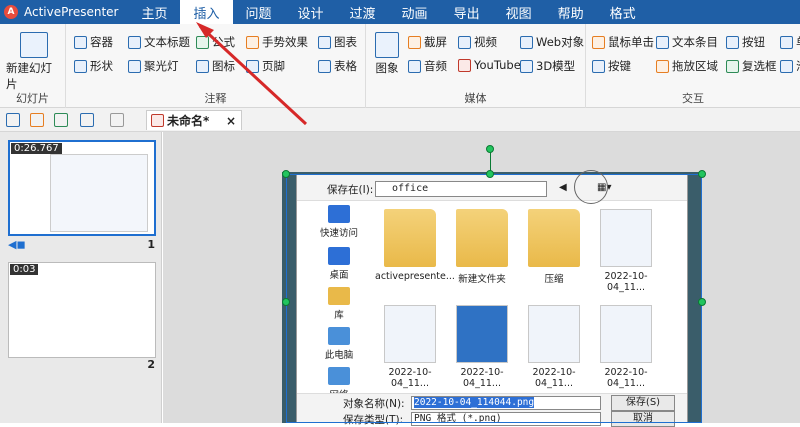 The image size is (800, 427). I want to click on annotation-arrow, so click(252, 74).